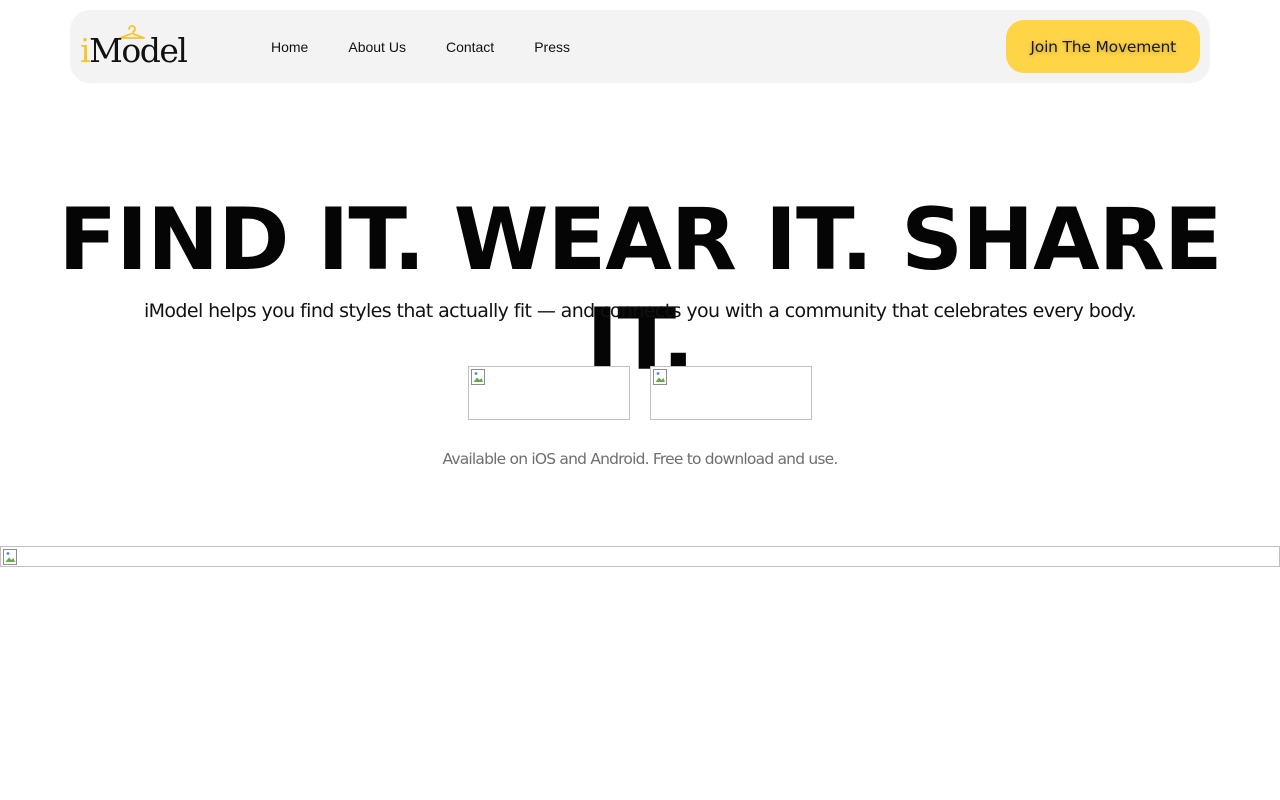 Image resolution: width=1280 pixels, height=800 pixels. I want to click on main-nav: Home About Us Contact Press, so click(440, 46).